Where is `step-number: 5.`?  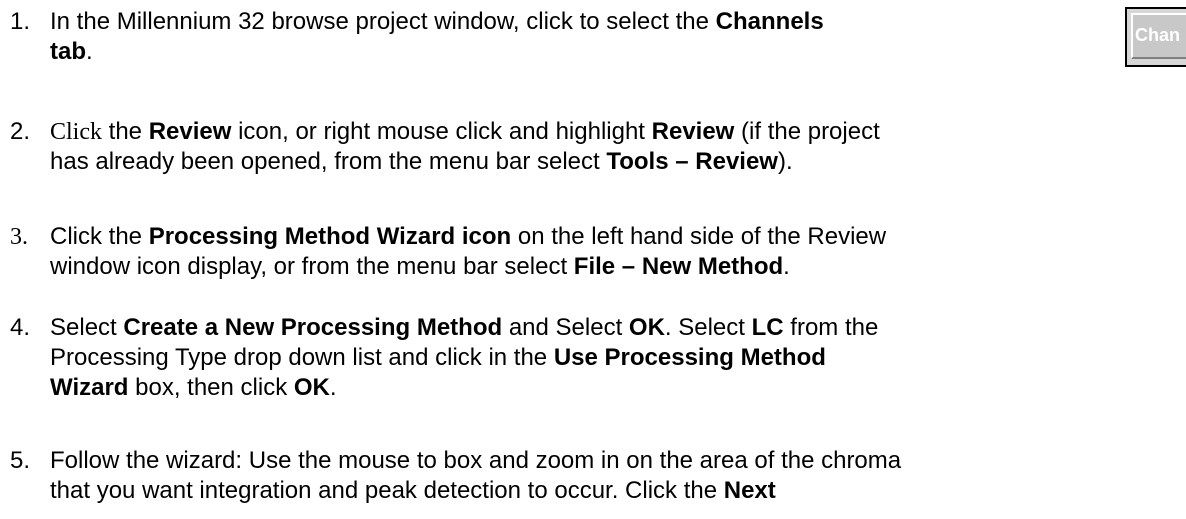
step-number: 5. is located at coordinates (20, 460).